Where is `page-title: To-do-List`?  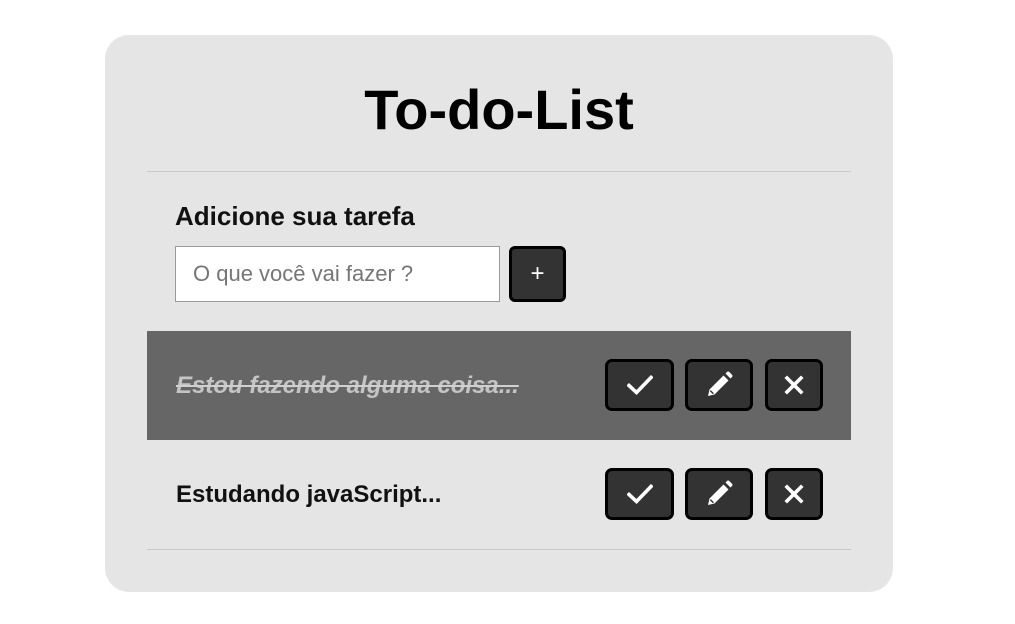 page-title: To-do-List is located at coordinates (499, 109).